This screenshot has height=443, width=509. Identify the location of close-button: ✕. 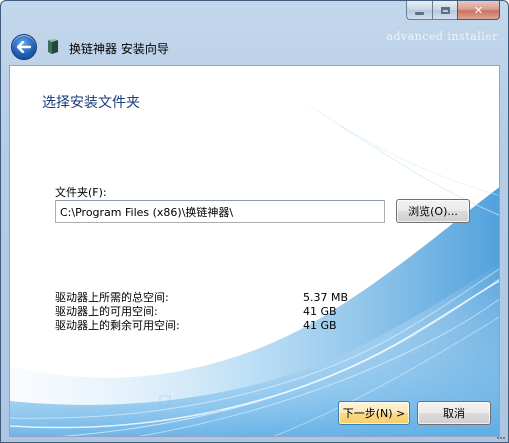
(478, 10).